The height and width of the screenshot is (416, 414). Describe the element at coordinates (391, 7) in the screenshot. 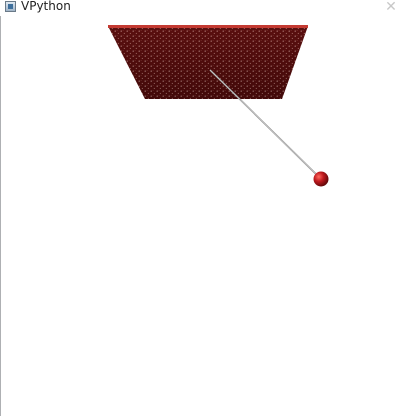

I see `close-icon: ✕` at that location.